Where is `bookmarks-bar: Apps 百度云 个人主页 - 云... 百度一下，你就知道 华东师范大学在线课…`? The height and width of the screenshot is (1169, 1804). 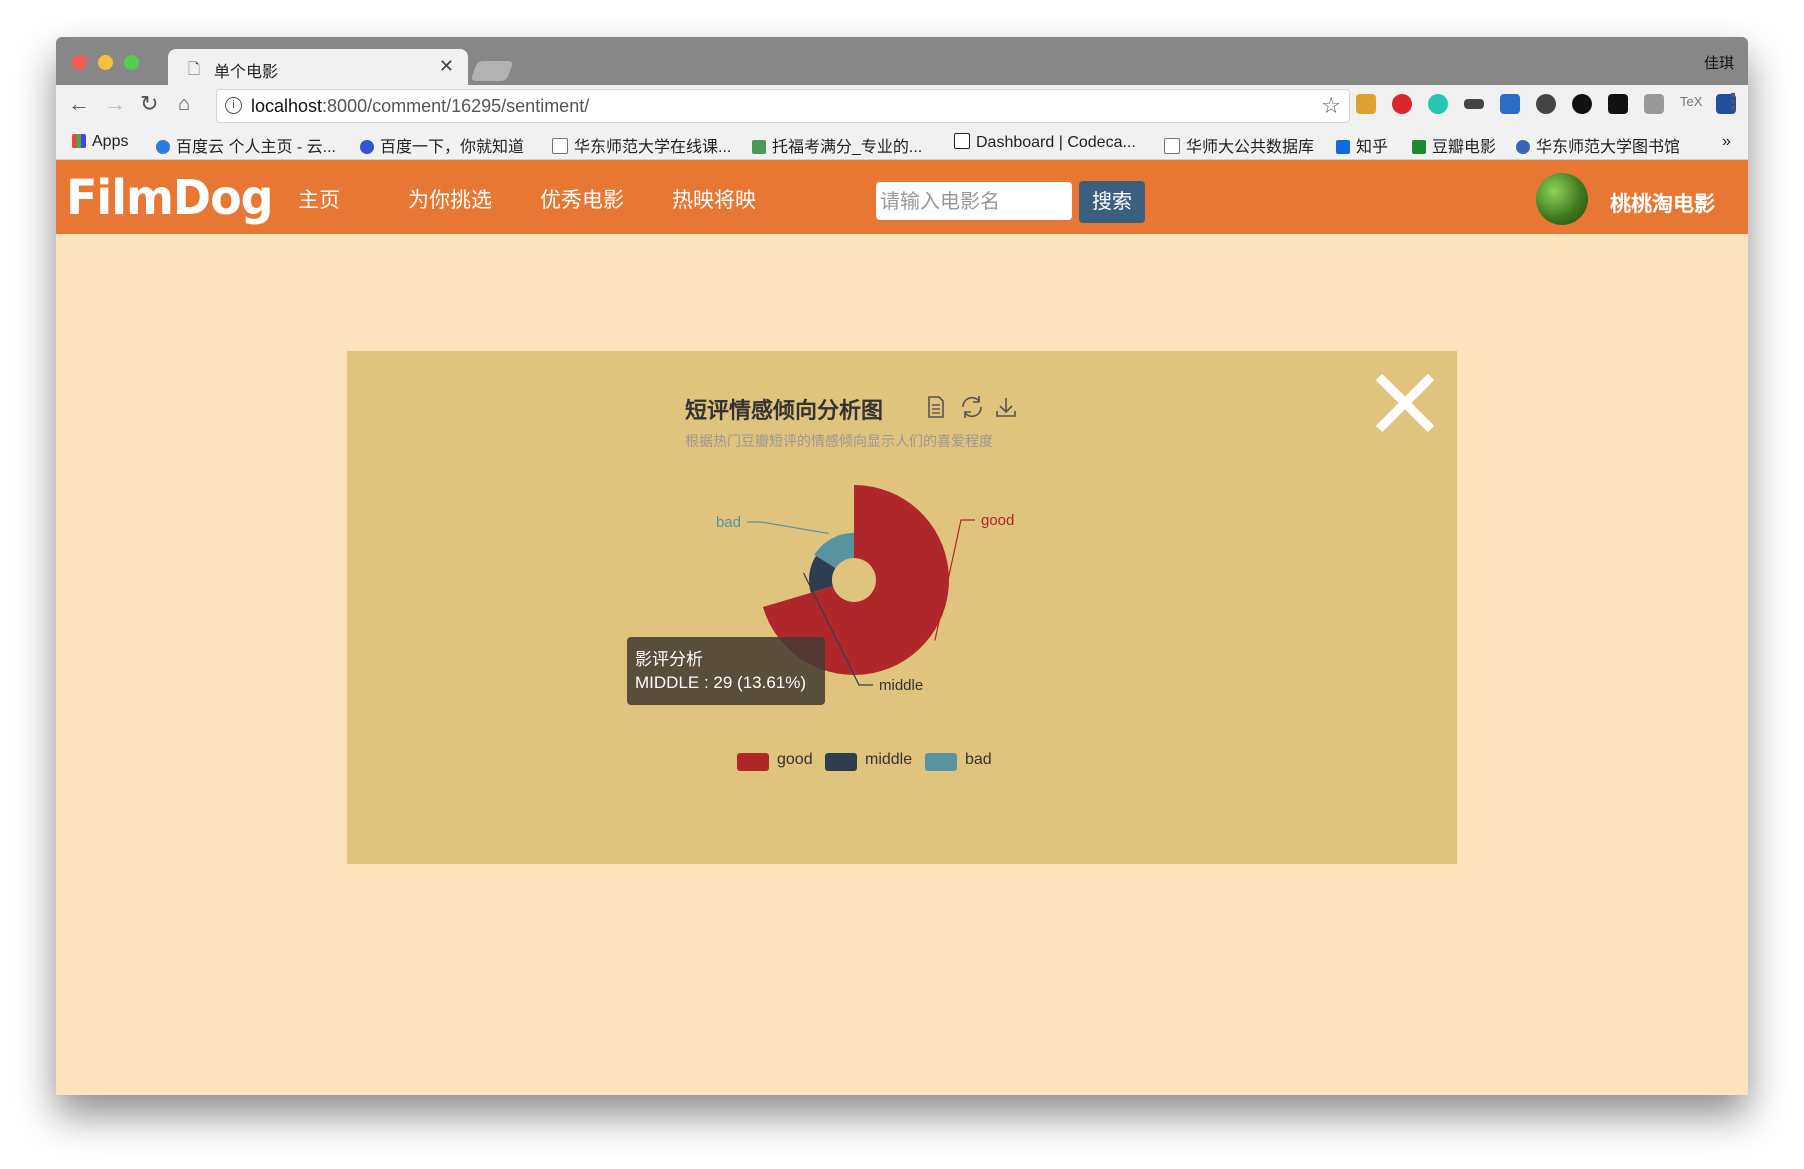 bookmarks-bar: Apps 百度云 个人主页 - 云... 百度一下，你就知道 华东师范大学在线课… is located at coordinates (902, 142).